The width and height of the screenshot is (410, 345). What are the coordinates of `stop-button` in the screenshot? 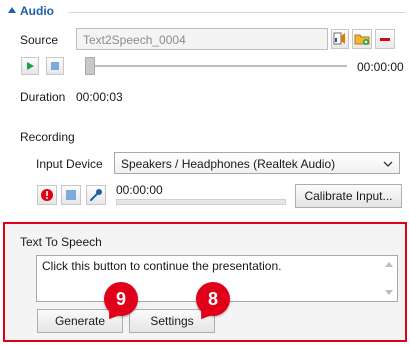 It's located at (55, 66).